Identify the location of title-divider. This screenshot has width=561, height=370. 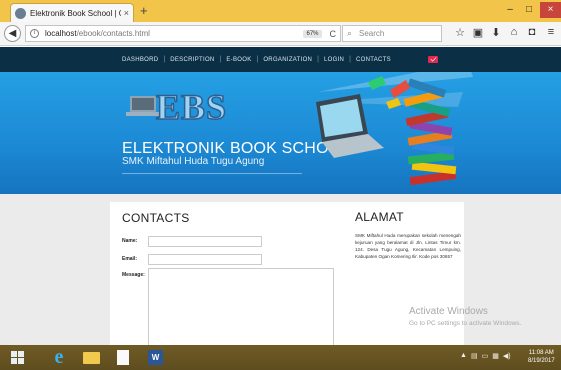
(212, 173).